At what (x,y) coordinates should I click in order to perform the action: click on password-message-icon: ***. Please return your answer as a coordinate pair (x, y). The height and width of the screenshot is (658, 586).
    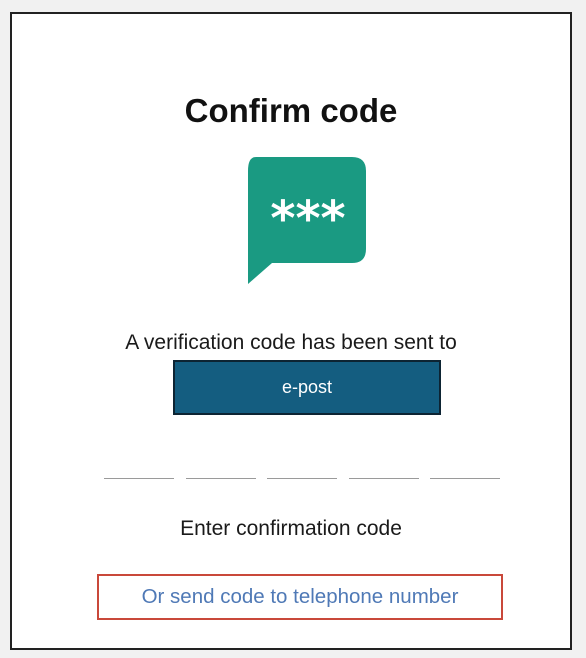
    Looking at the image, I should click on (304, 221).